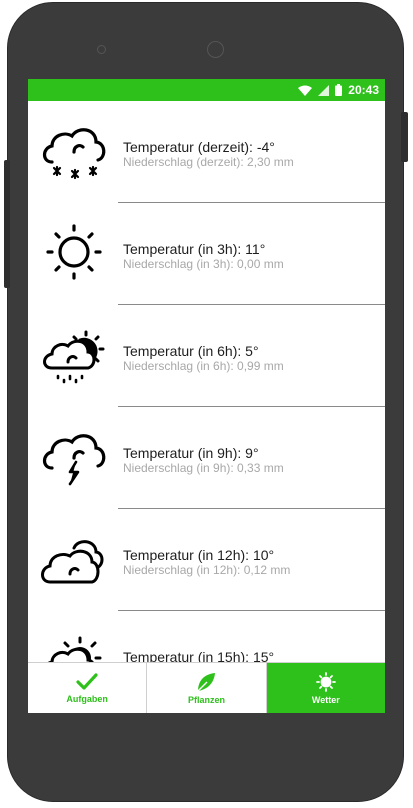 The height and width of the screenshot is (808, 413). Describe the element at coordinates (194, 249) in the screenshot. I see `temperature-label: Temperatur (in 3h): 11°` at that location.